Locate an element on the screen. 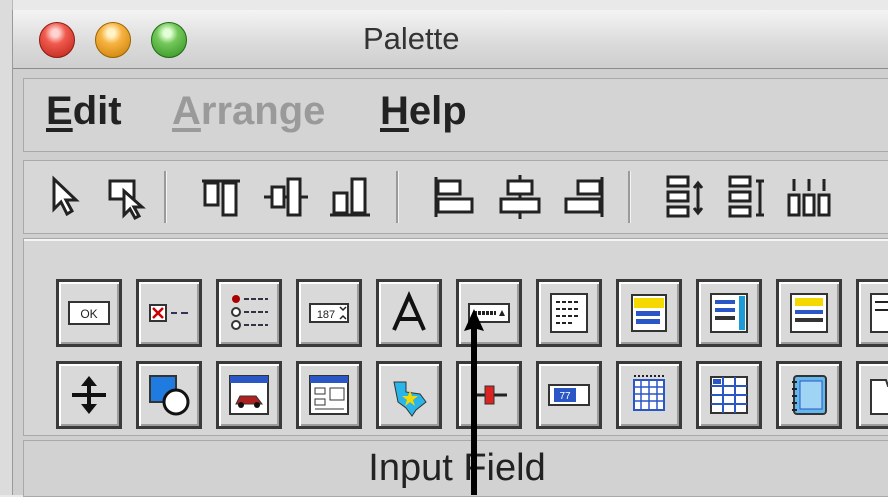  shape-tool is located at coordinates (169, 395).